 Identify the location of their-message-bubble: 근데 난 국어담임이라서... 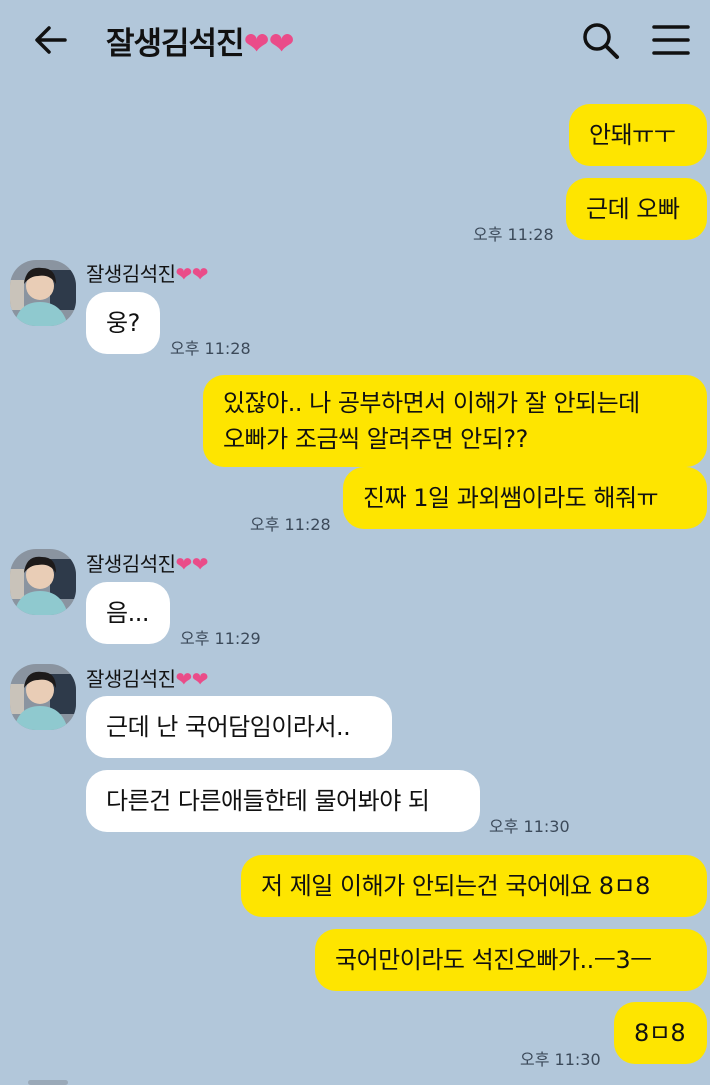
(239, 727).